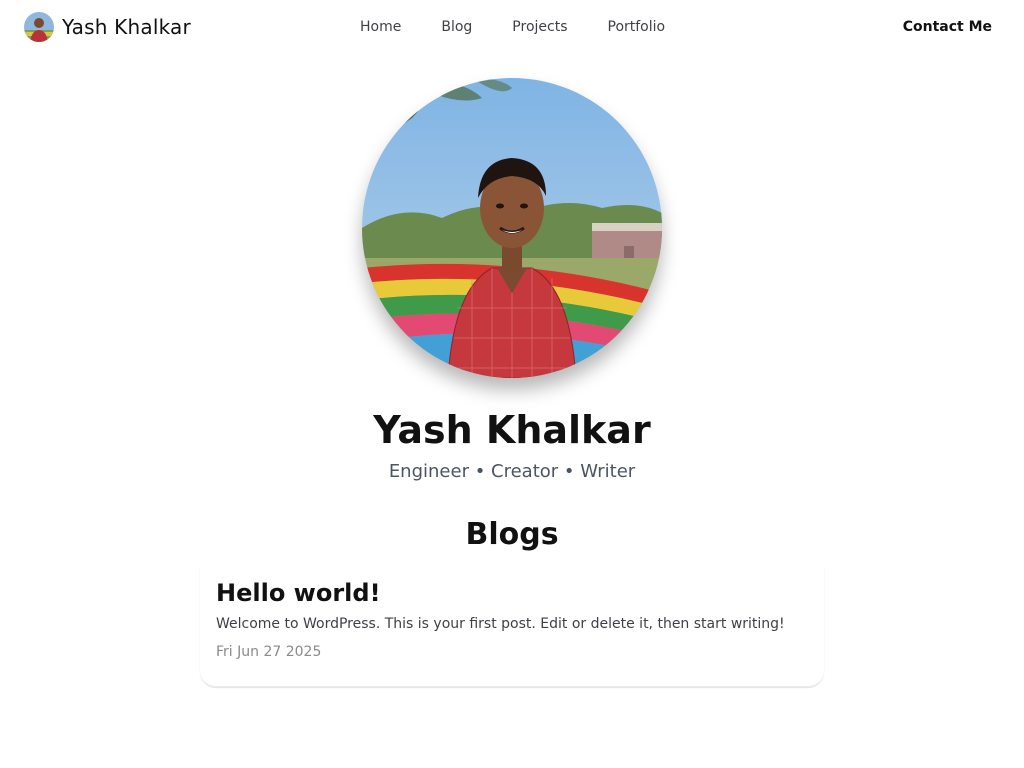 The image size is (1024, 768). Describe the element at coordinates (269, 652) in the screenshot. I see `post-date: Fri Jun 27 2025` at that location.